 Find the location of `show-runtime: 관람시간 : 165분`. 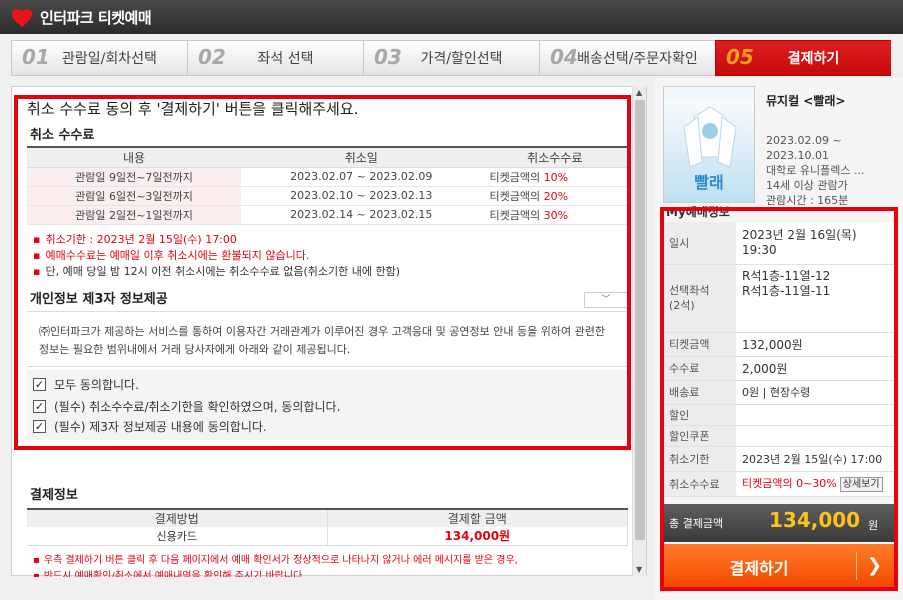

show-runtime: 관람시간 : 165분 is located at coordinates (807, 200).